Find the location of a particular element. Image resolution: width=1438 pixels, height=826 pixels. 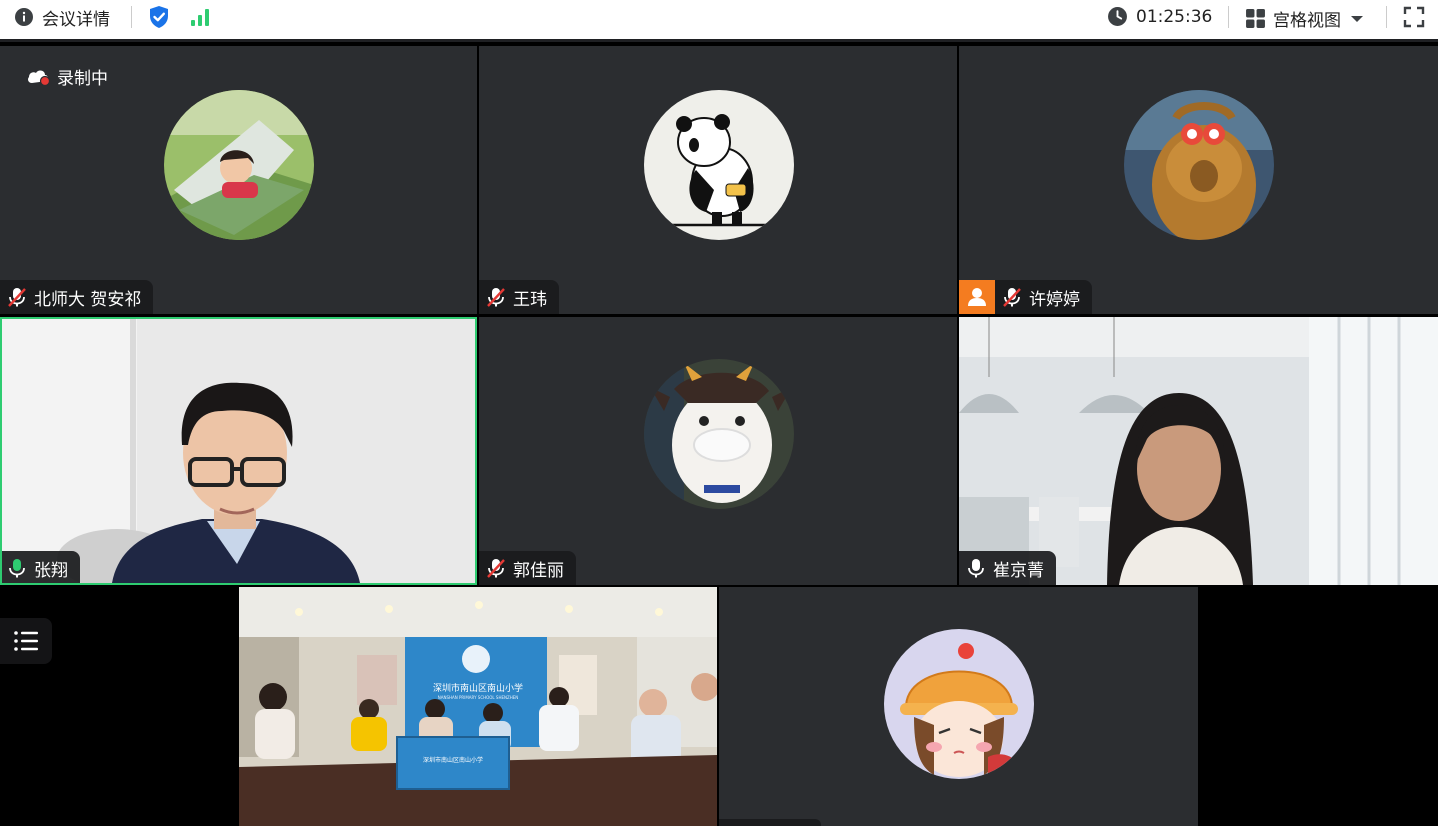

meeting-info-label: 会议详情 is located at coordinates (76, 19).